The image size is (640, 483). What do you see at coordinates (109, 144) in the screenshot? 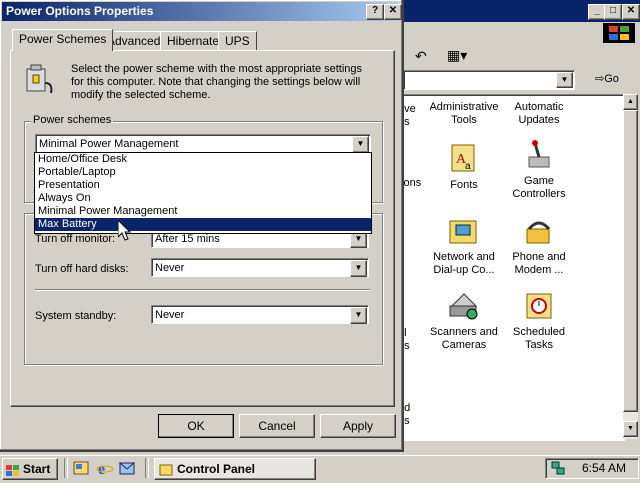
I see `selected-scheme: Minimal Power Management` at bounding box center [109, 144].